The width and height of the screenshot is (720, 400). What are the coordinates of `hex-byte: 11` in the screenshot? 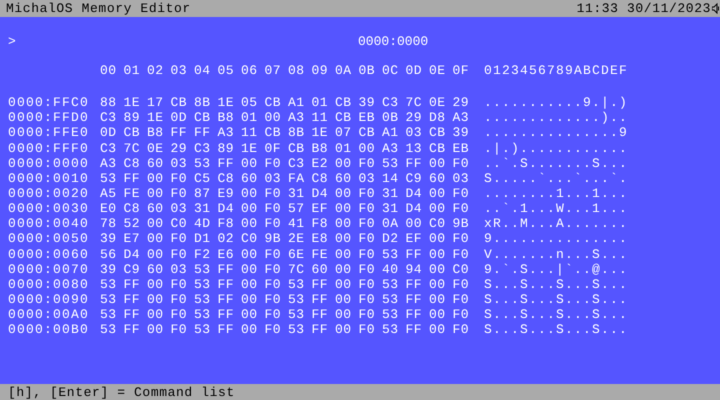 It's located at (323, 118).